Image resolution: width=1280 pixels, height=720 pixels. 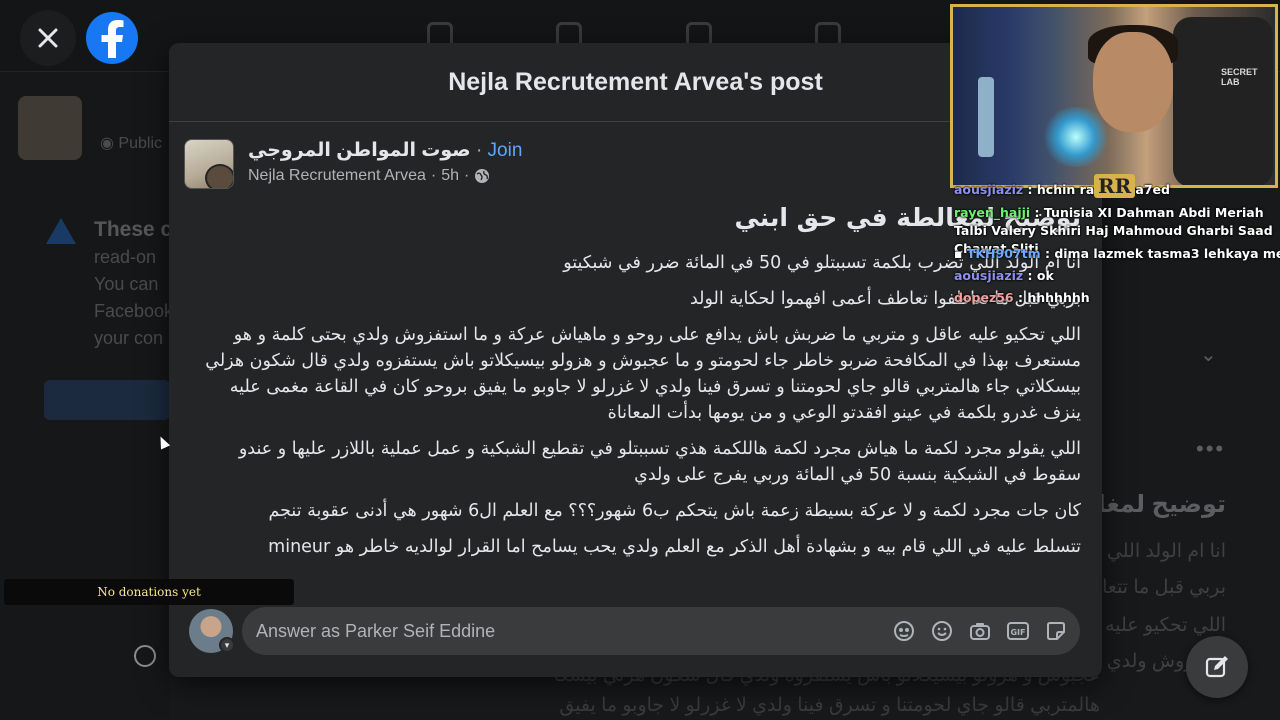 What do you see at coordinates (107, 143) in the screenshot?
I see `globe-icon: ◉` at bounding box center [107, 143].